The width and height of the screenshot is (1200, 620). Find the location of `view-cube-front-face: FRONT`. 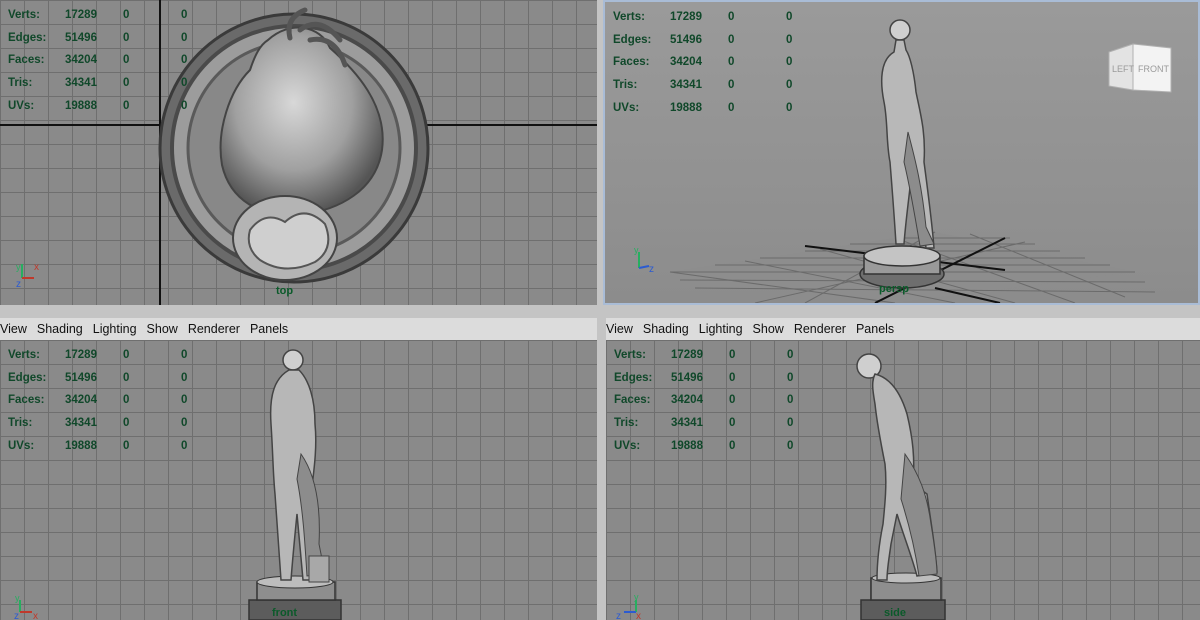

view-cube-front-face: FRONT is located at coordinates (1153, 69).